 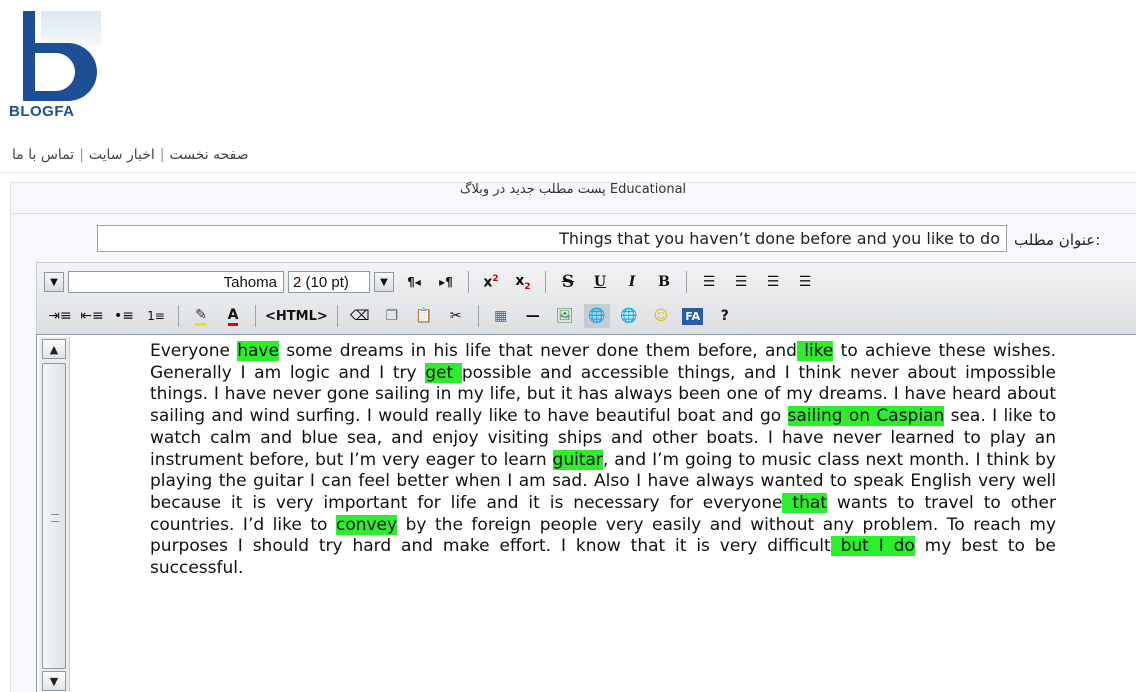 I want to click on editor-scrollbar: ▲ ▼, so click(x=54, y=514).